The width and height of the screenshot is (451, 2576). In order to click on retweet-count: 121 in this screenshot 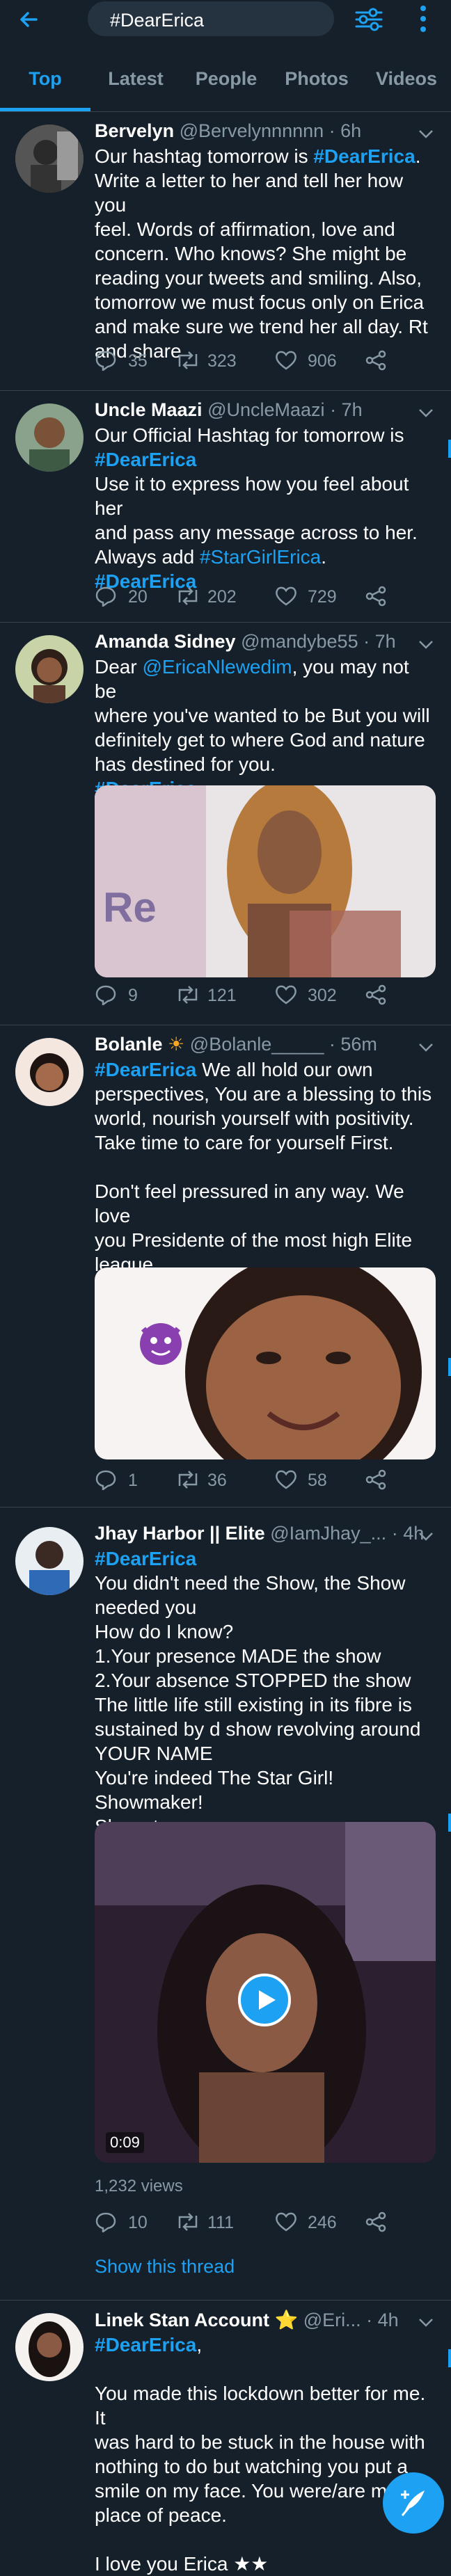, I will do `click(222, 995)`.